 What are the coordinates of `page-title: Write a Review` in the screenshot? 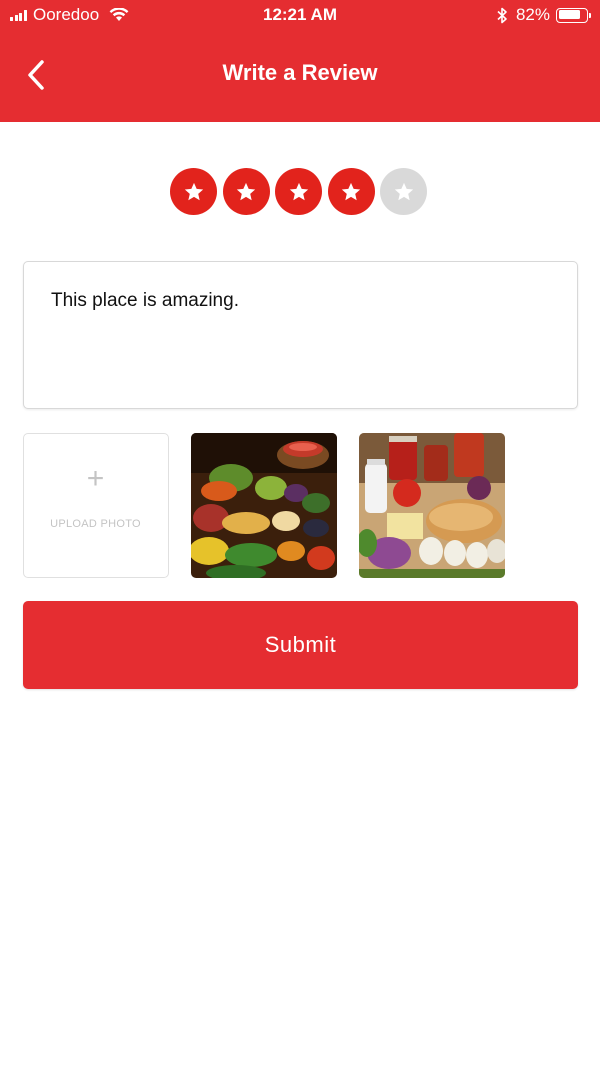 It's located at (300, 72).